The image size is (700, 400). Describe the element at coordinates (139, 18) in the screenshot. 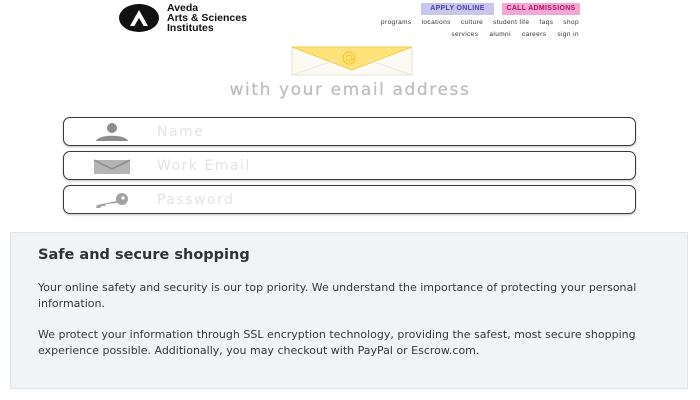

I see `aveda-a-icon` at that location.